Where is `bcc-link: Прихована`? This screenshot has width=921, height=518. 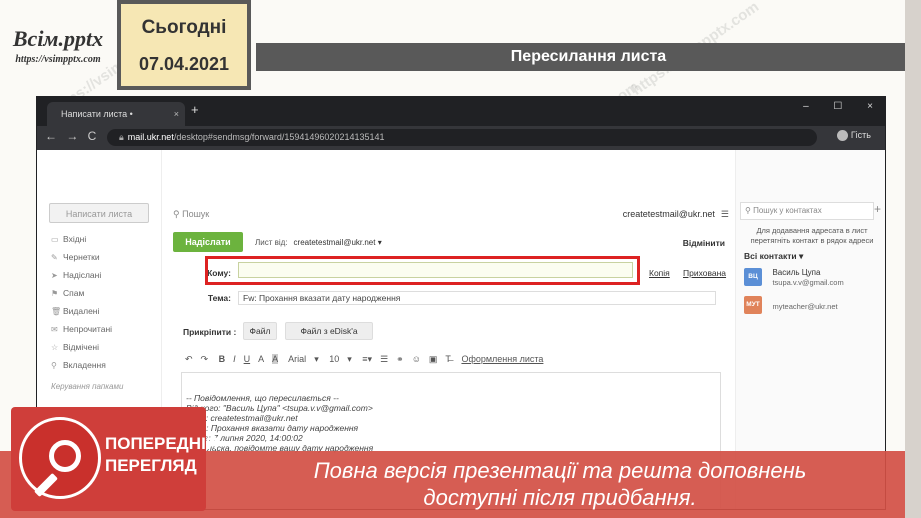 bcc-link: Прихована is located at coordinates (704, 273).